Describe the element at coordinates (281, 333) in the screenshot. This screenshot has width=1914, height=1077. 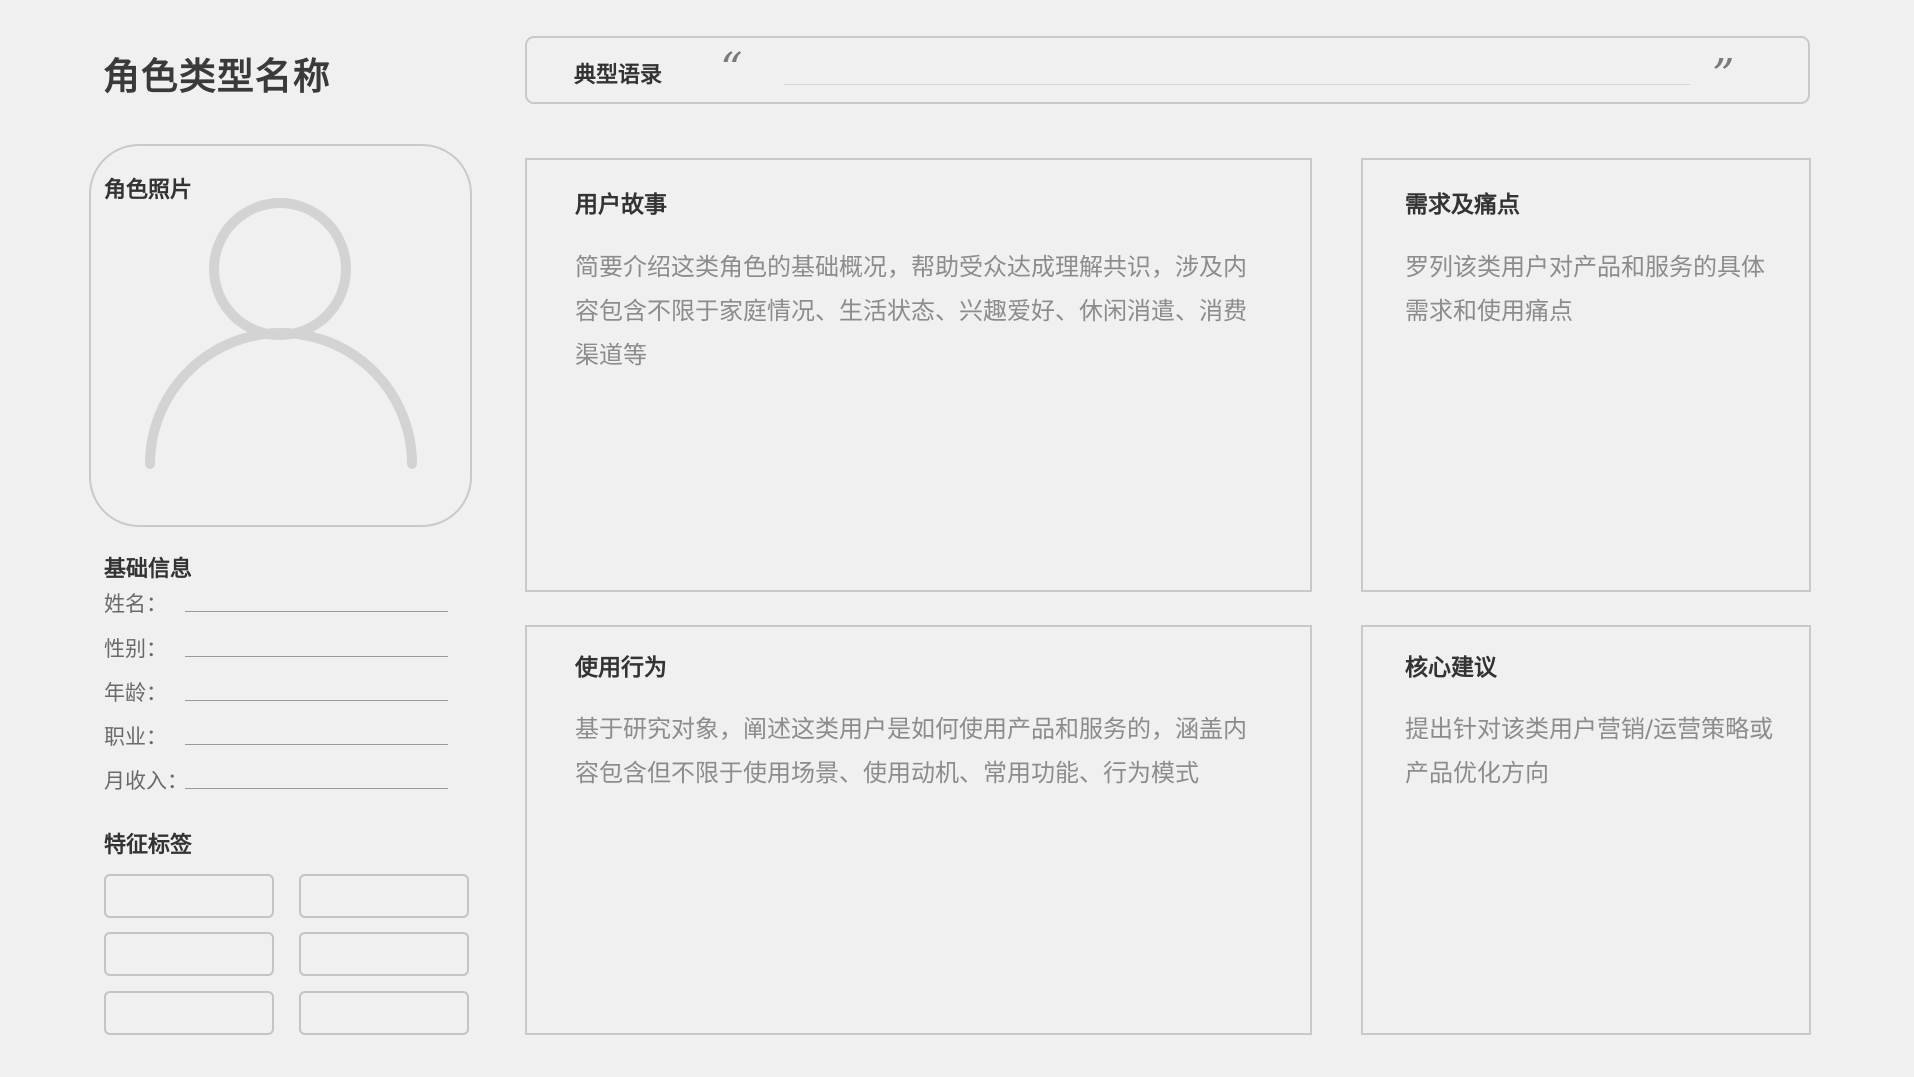
I see `user-avatar-icon` at that location.